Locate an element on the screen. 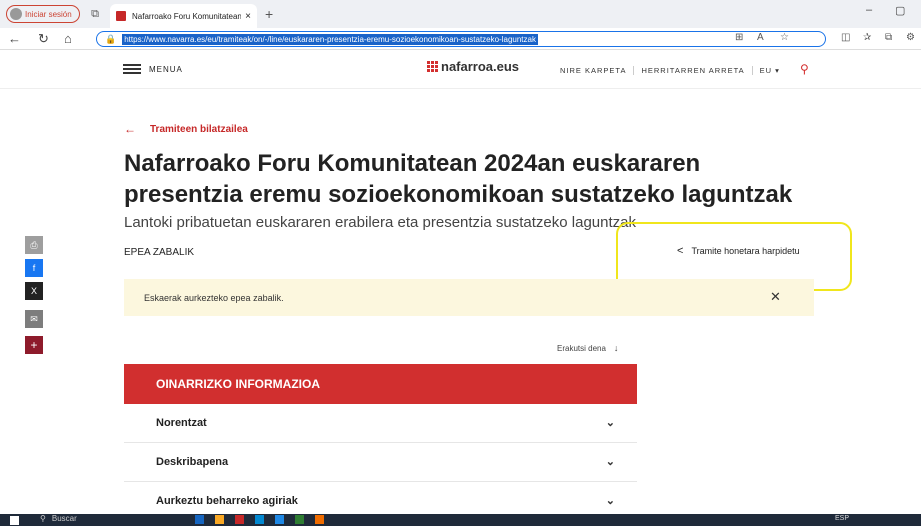  minimize-icon: – is located at coordinates (869, 10).